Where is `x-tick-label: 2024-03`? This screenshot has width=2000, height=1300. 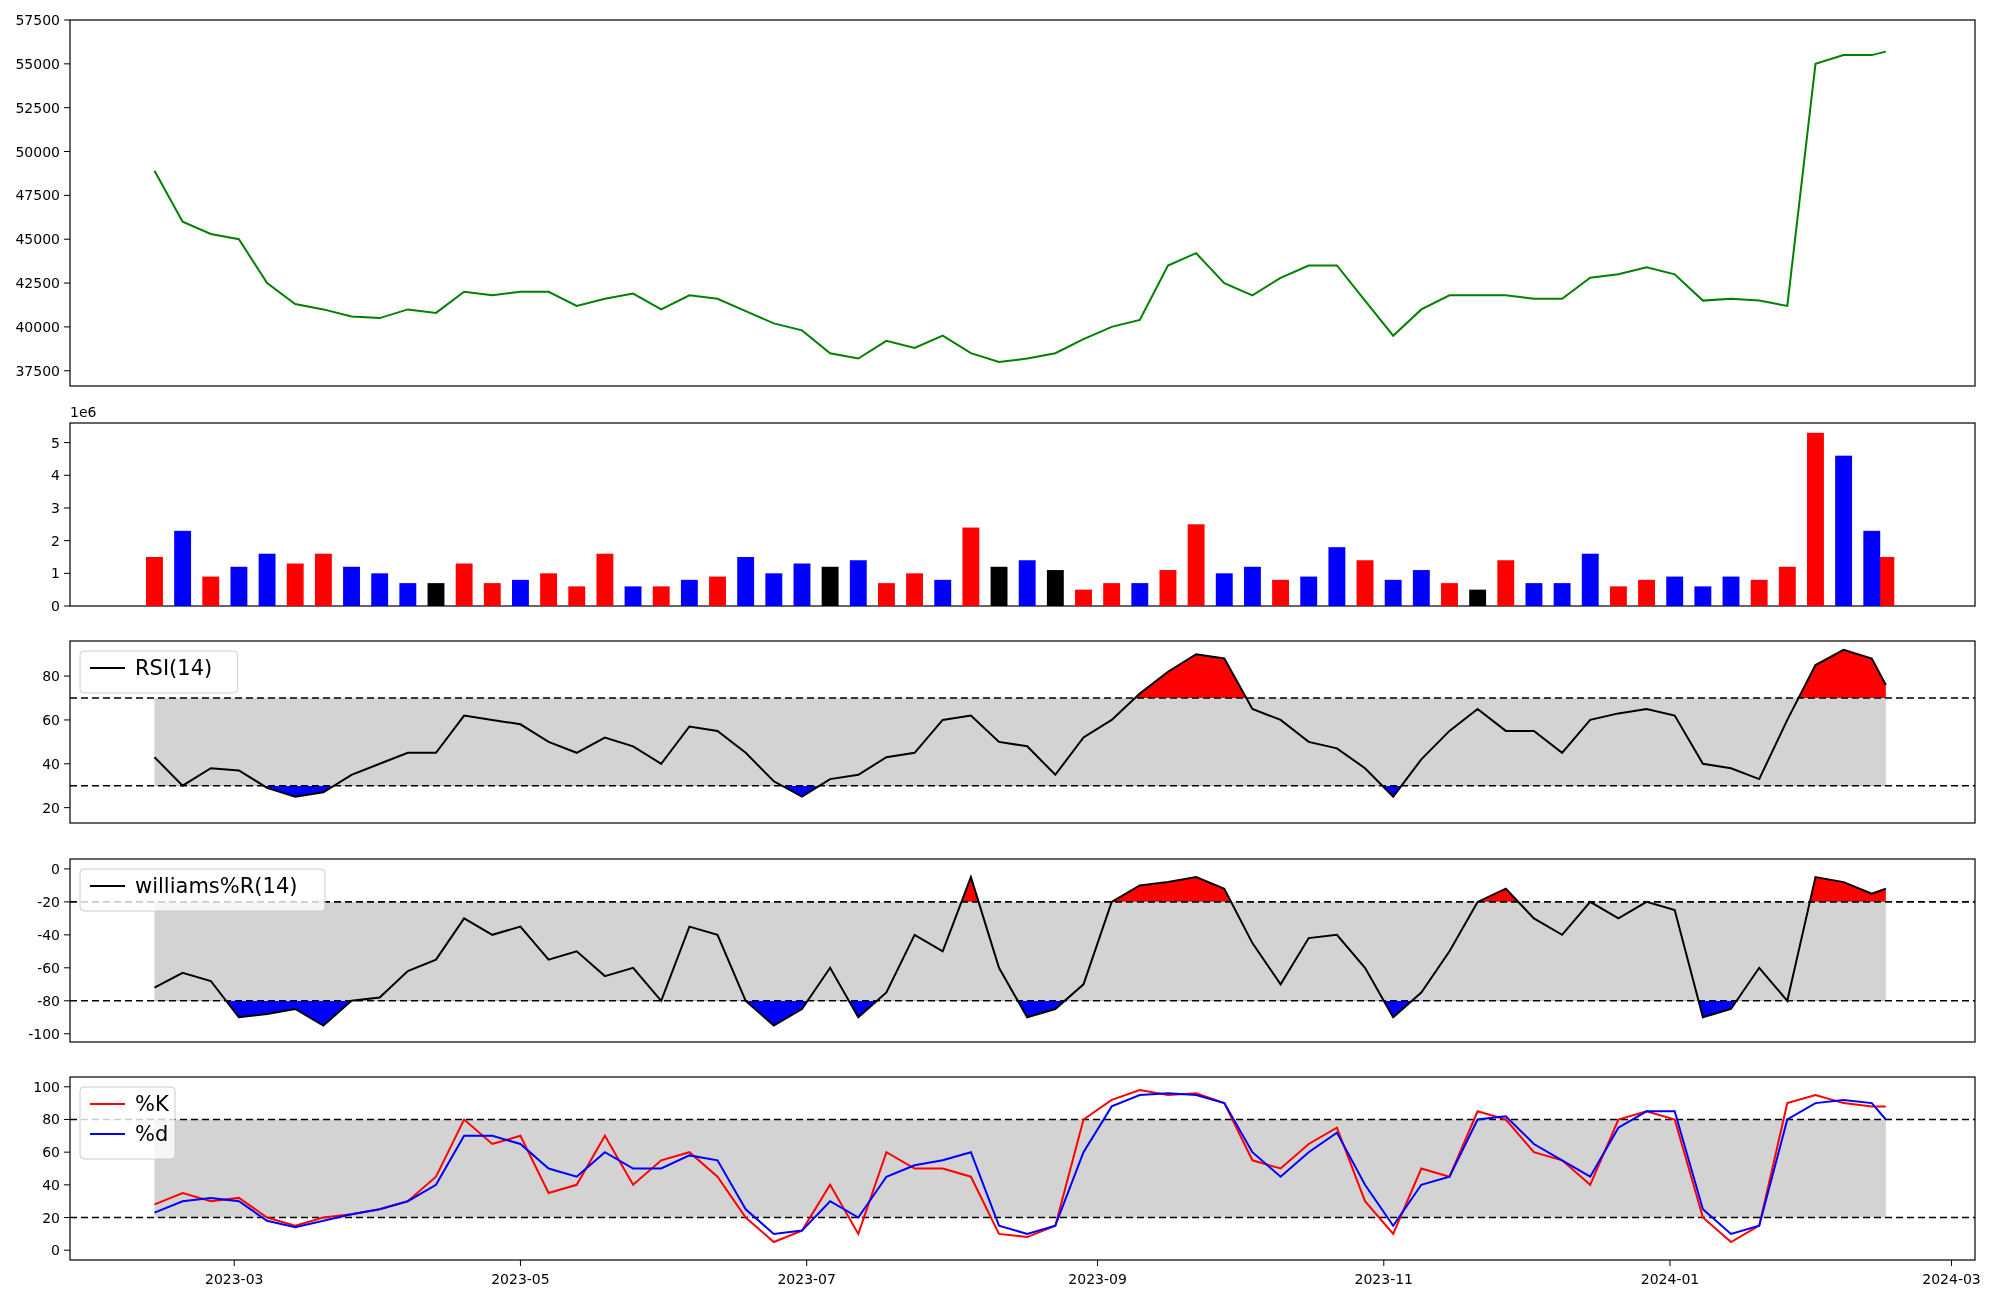 x-tick-label: 2024-03 is located at coordinates (1951, 1279).